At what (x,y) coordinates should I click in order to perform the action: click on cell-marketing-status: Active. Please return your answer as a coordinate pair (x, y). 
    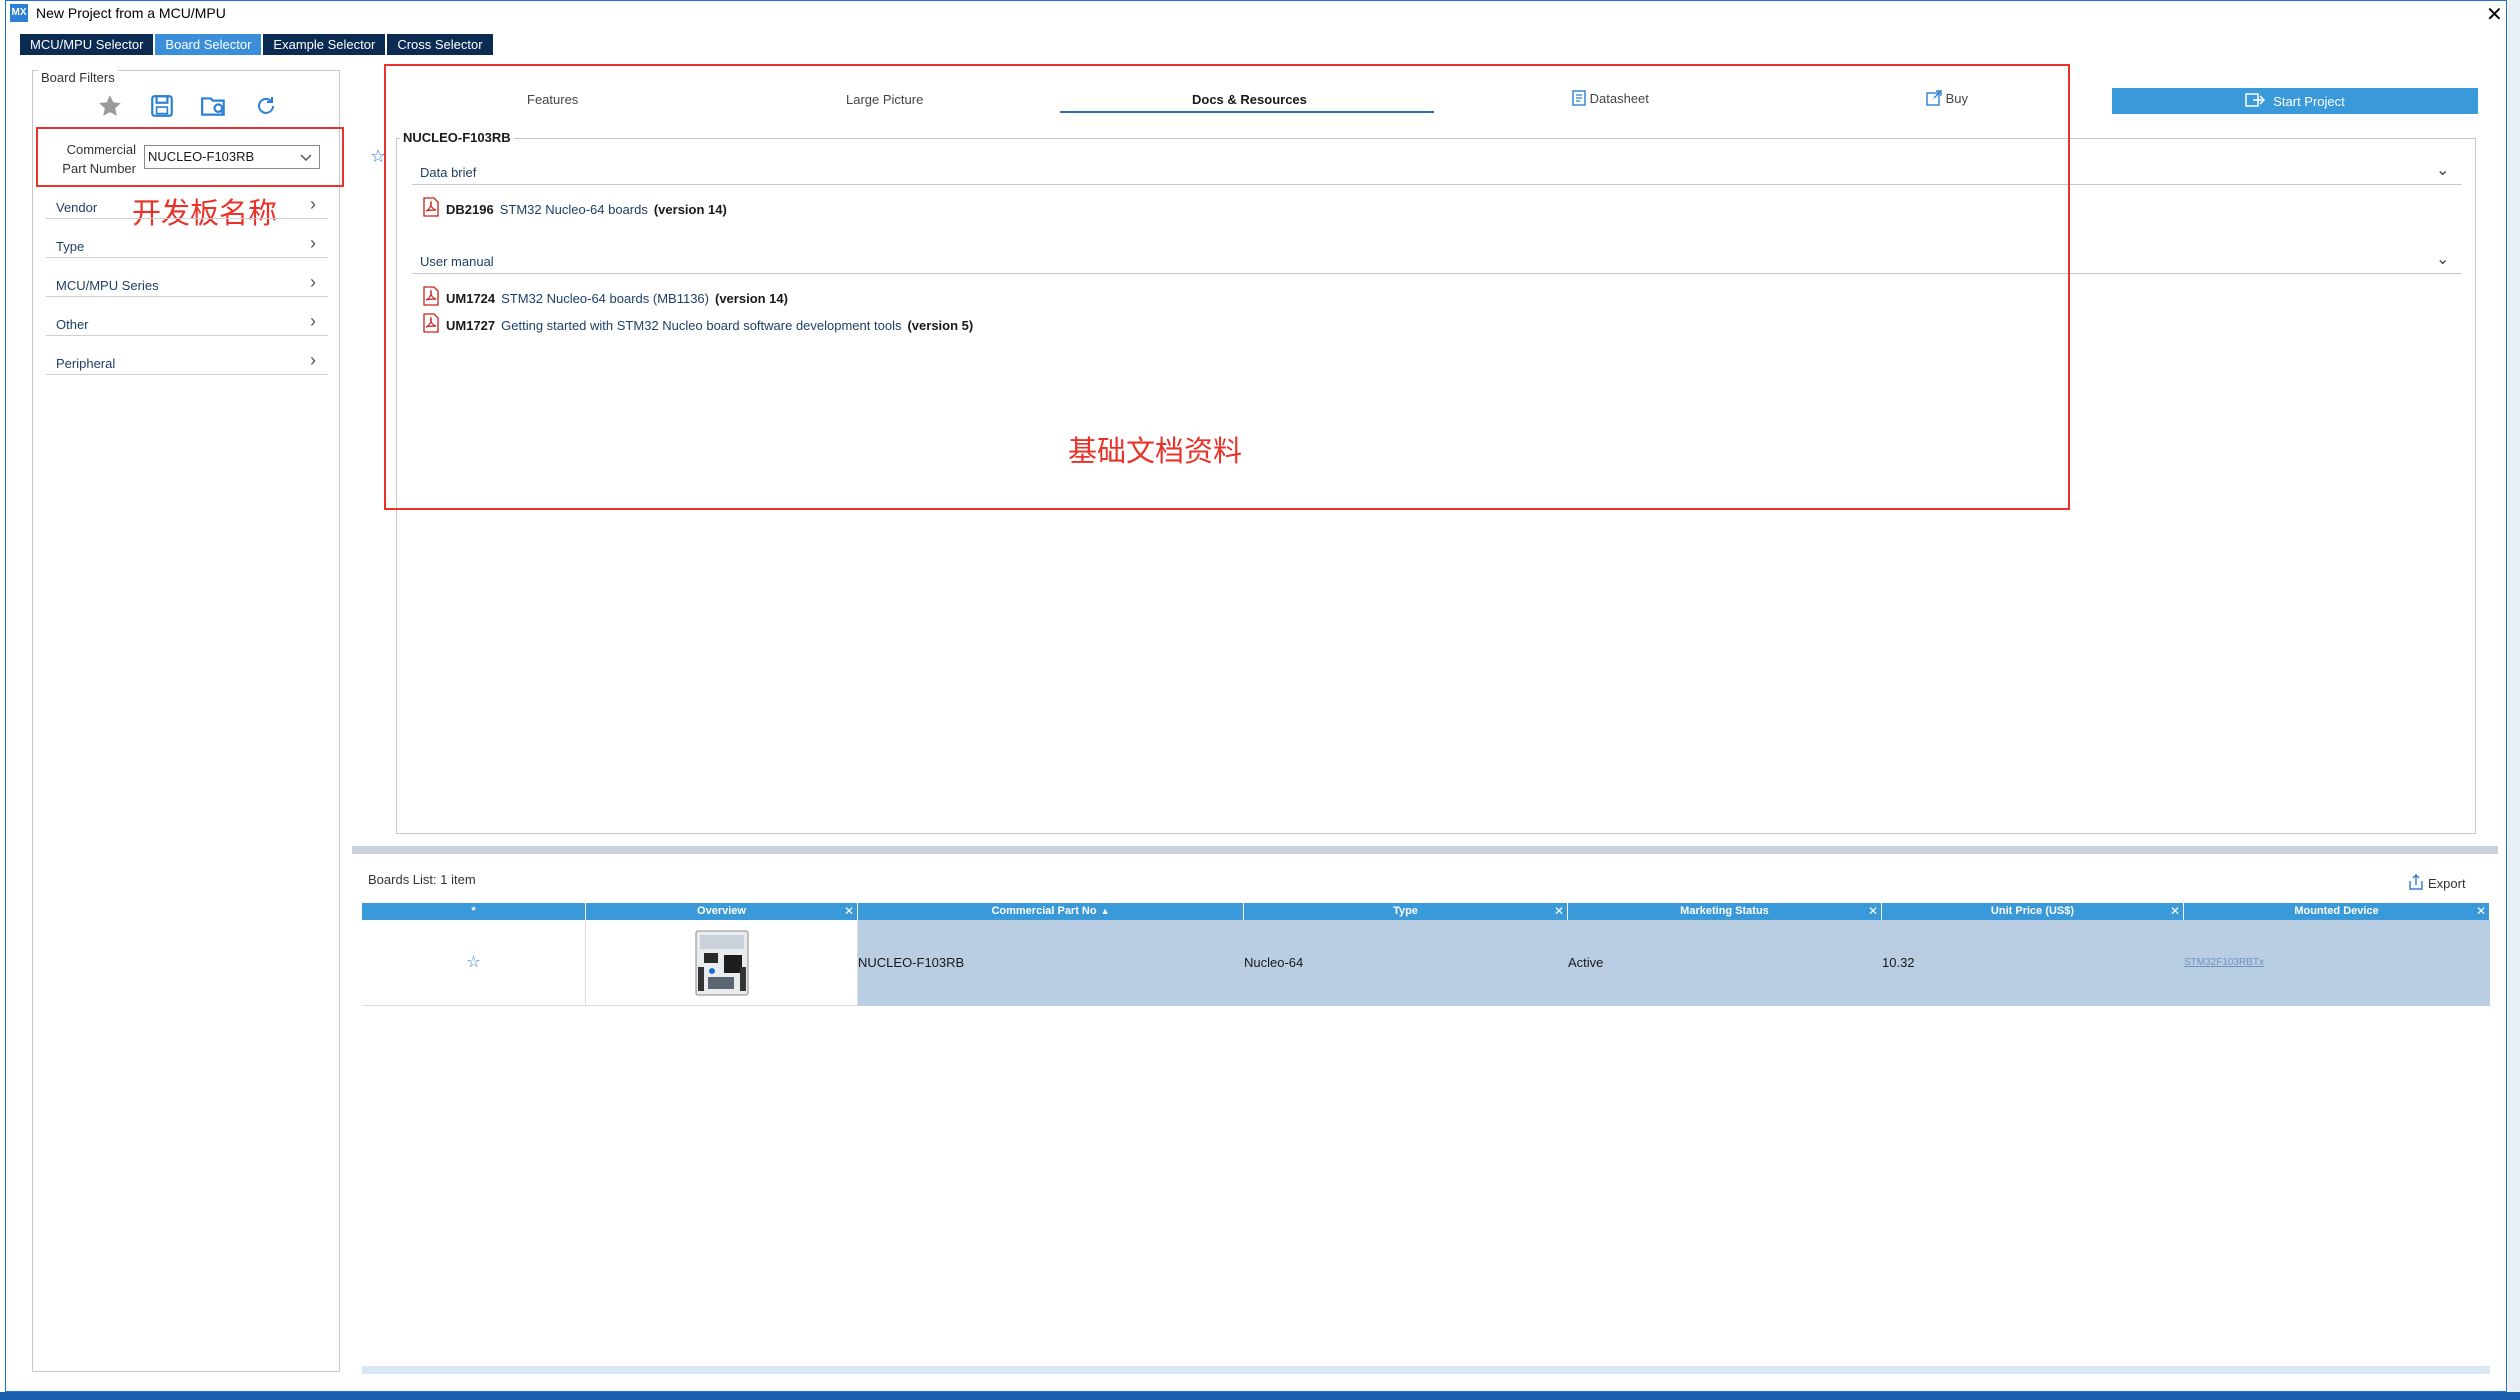
    Looking at the image, I should click on (1725, 963).